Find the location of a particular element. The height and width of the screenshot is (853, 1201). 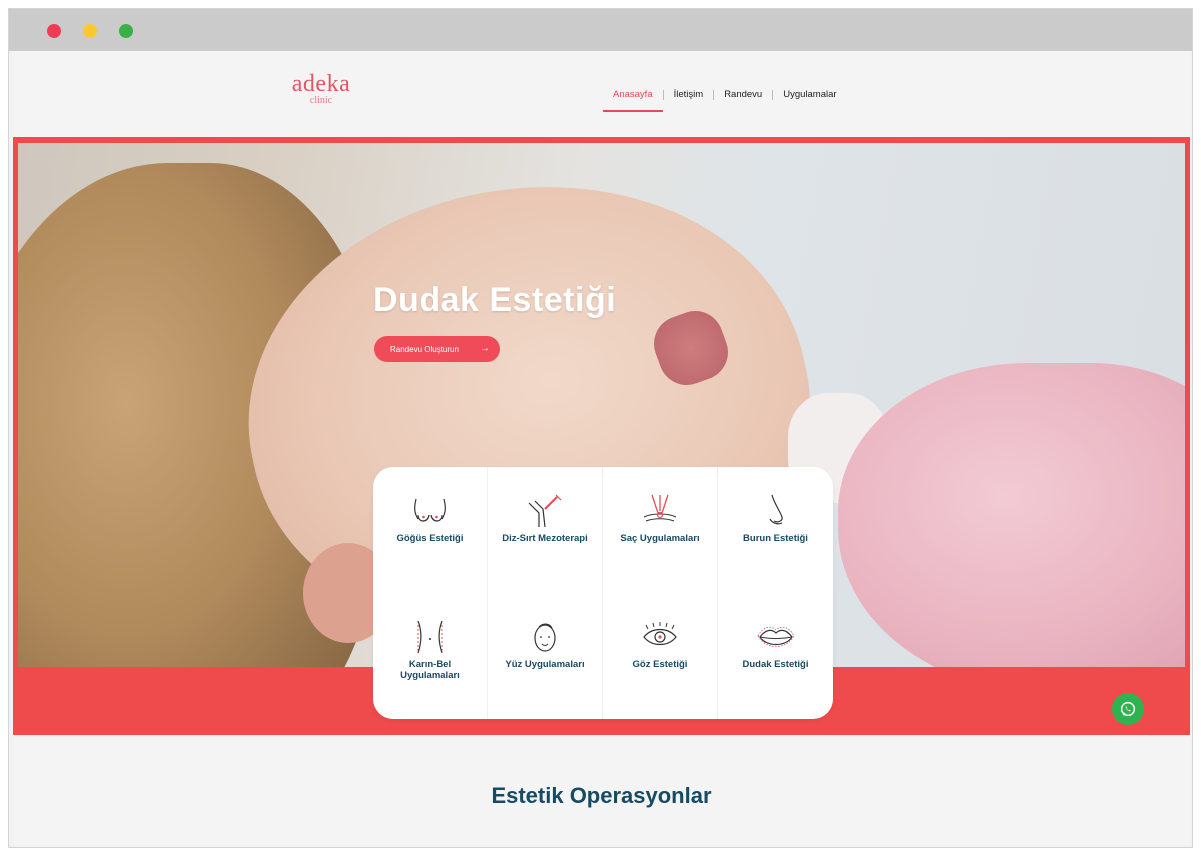

appointment-button-label: Randevu Oluşturun is located at coordinates (424, 349).